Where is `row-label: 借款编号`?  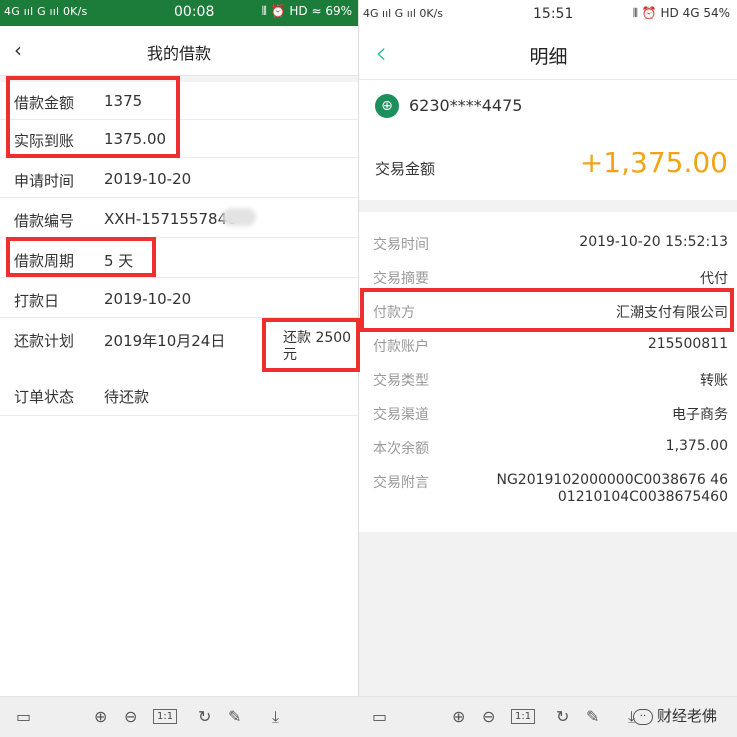 row-label: 借款编号 is located at coordinates (44, 221).